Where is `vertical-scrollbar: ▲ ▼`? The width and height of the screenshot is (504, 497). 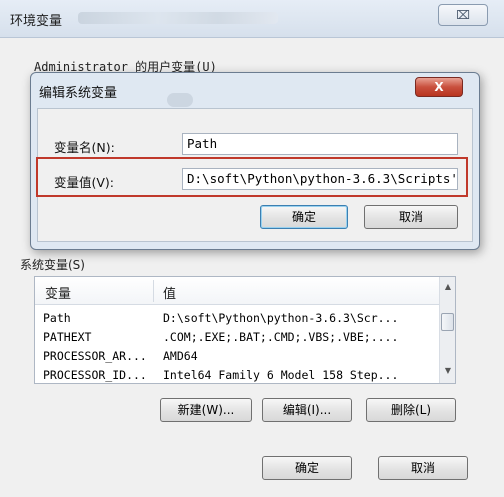 vertical-scrollbar: ▲ ▼ is located at coordinates (447, 330).